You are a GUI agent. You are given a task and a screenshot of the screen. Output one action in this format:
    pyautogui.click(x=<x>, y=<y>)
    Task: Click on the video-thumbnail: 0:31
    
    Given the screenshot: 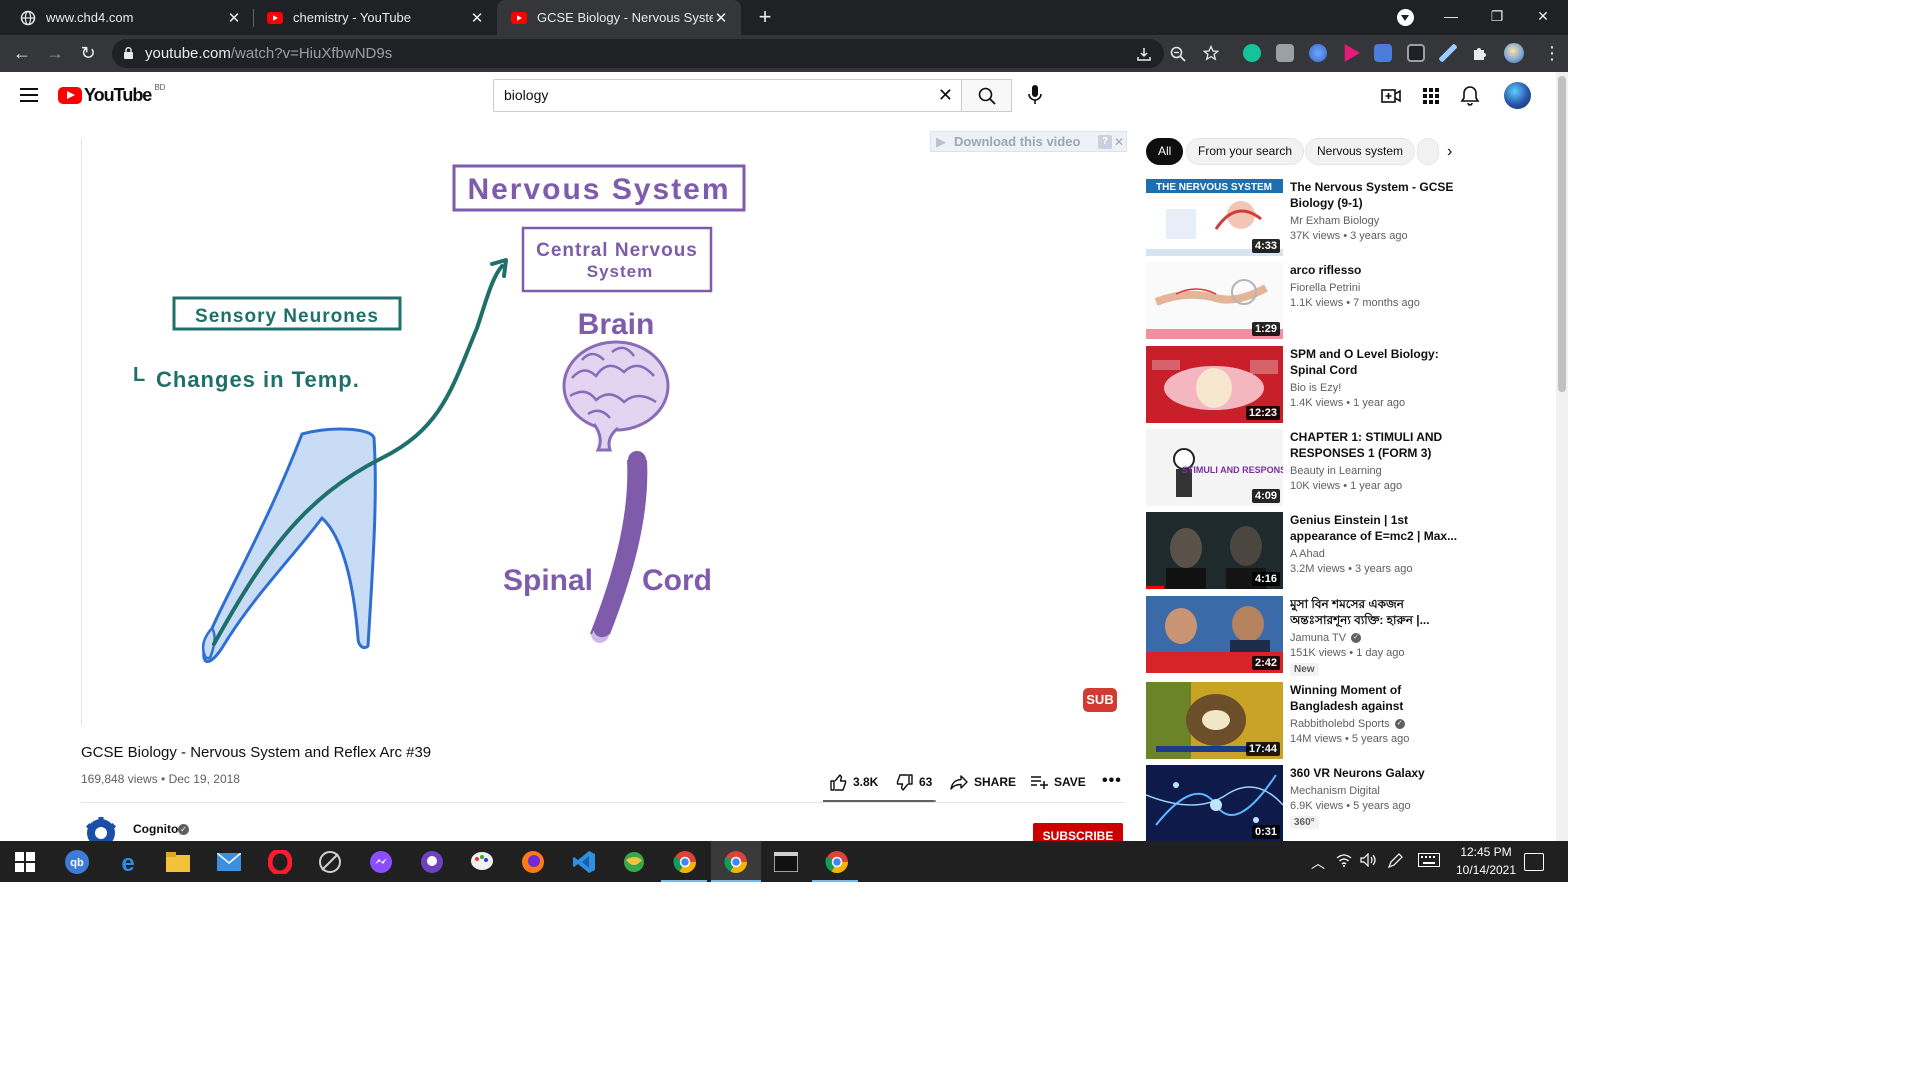 What is the action you would take?
    pyautogui.click(x=1214, y=803)
    